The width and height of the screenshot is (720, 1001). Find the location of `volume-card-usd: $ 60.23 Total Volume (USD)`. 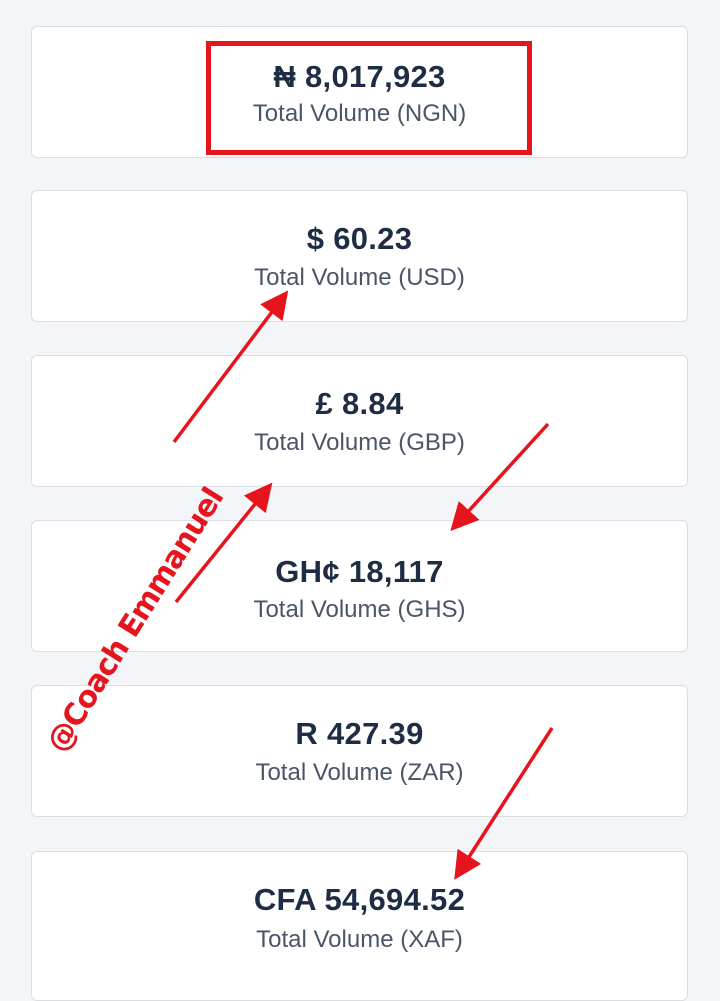

volume-card-usd: $ 60.23 Total Volume (USD) is located at coordinates (359, 256).